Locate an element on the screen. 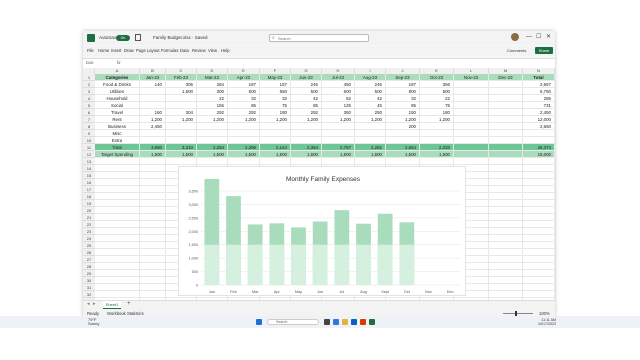 Image resolution: width=640 pixels, height=360 pixels. row-header: 8 is located at coordinates (89, 126).